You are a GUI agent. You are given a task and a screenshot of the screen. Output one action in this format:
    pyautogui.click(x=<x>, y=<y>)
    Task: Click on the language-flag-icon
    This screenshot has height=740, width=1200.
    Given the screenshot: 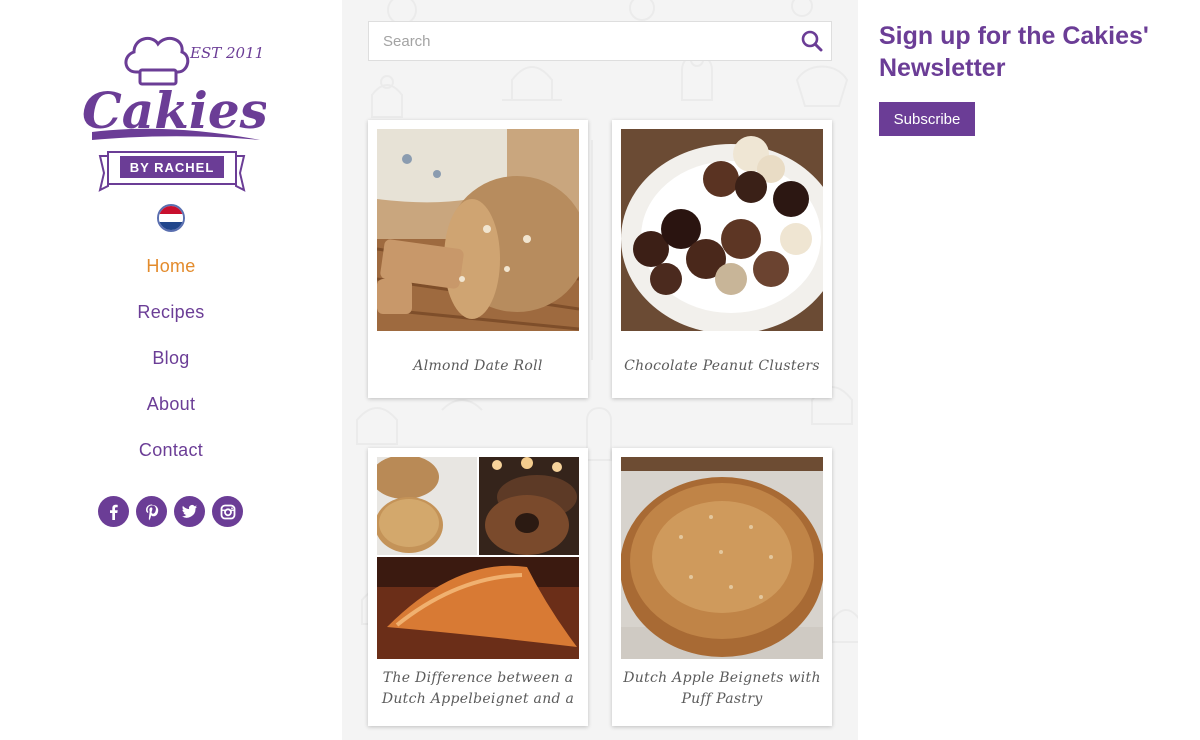 What is the action you would take?
    pyautogui.click(x=171, y=218)
    